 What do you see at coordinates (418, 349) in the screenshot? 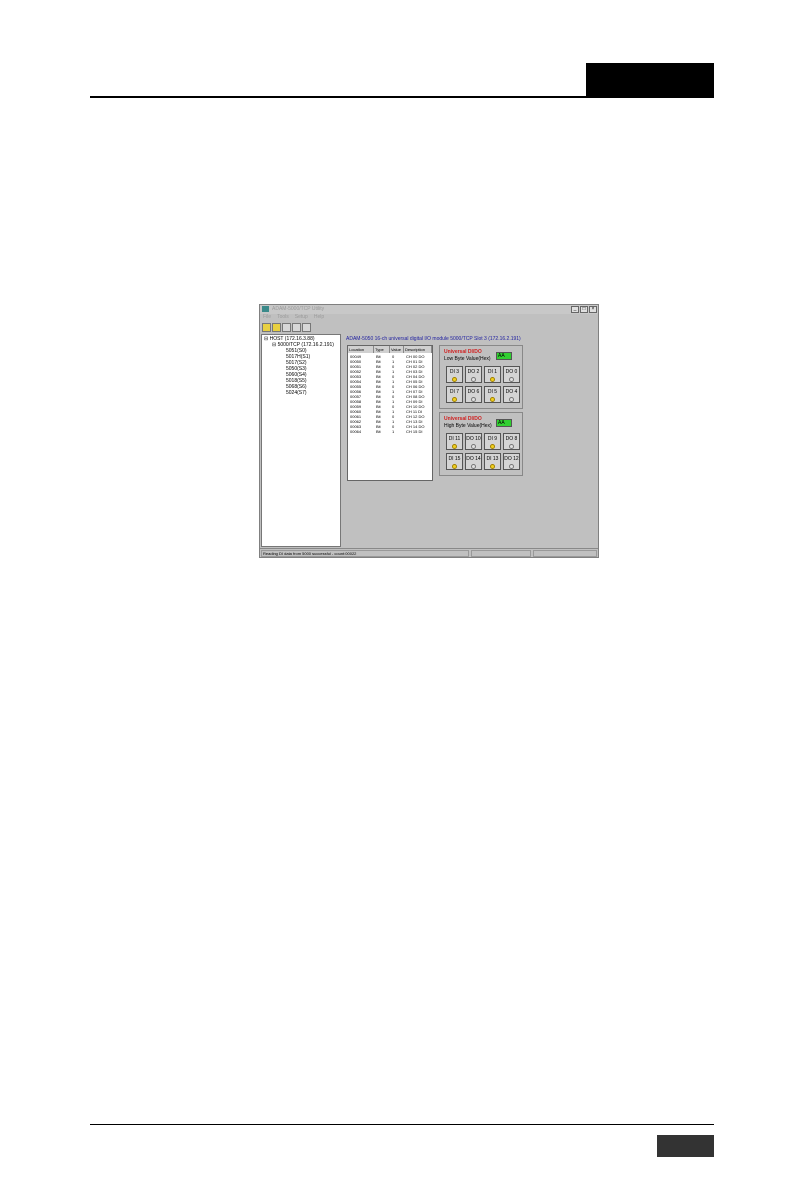
I see `column-description: Description` at bounding box center [418, 349].